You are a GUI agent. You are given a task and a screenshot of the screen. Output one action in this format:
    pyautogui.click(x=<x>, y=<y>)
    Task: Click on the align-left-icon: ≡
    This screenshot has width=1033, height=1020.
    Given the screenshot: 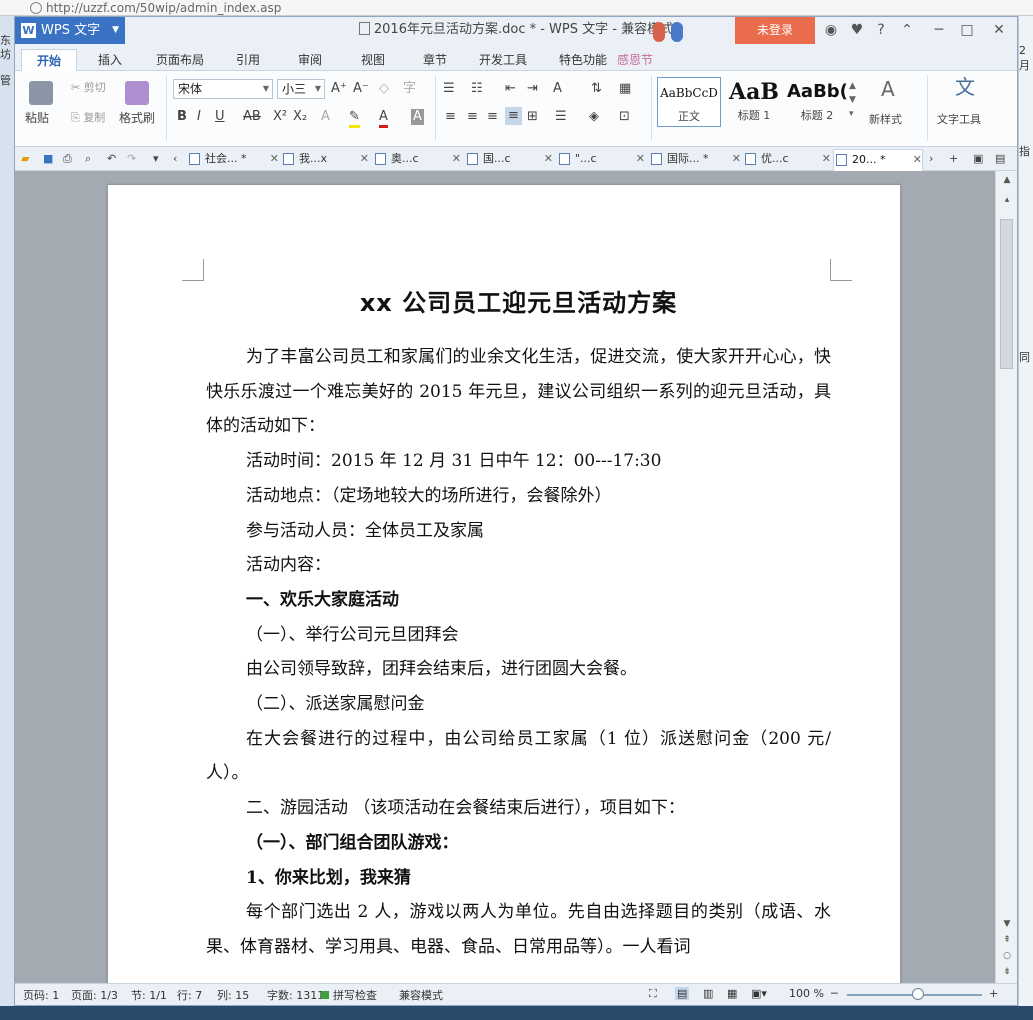 What is the action you would take?
    pyautogui.click(x=450, y=117)
    